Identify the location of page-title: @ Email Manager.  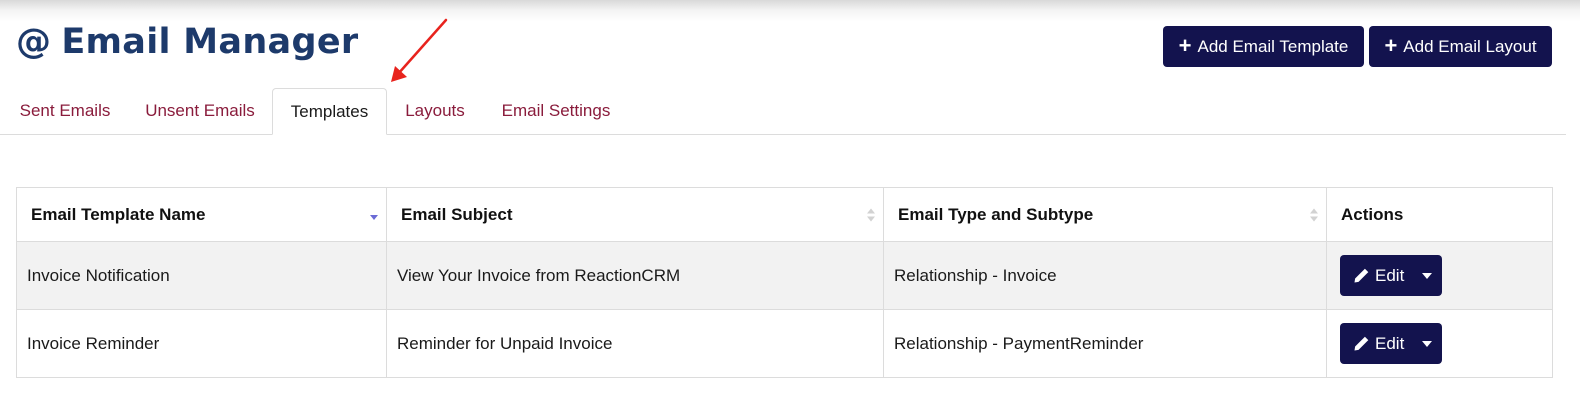
(187, 42).